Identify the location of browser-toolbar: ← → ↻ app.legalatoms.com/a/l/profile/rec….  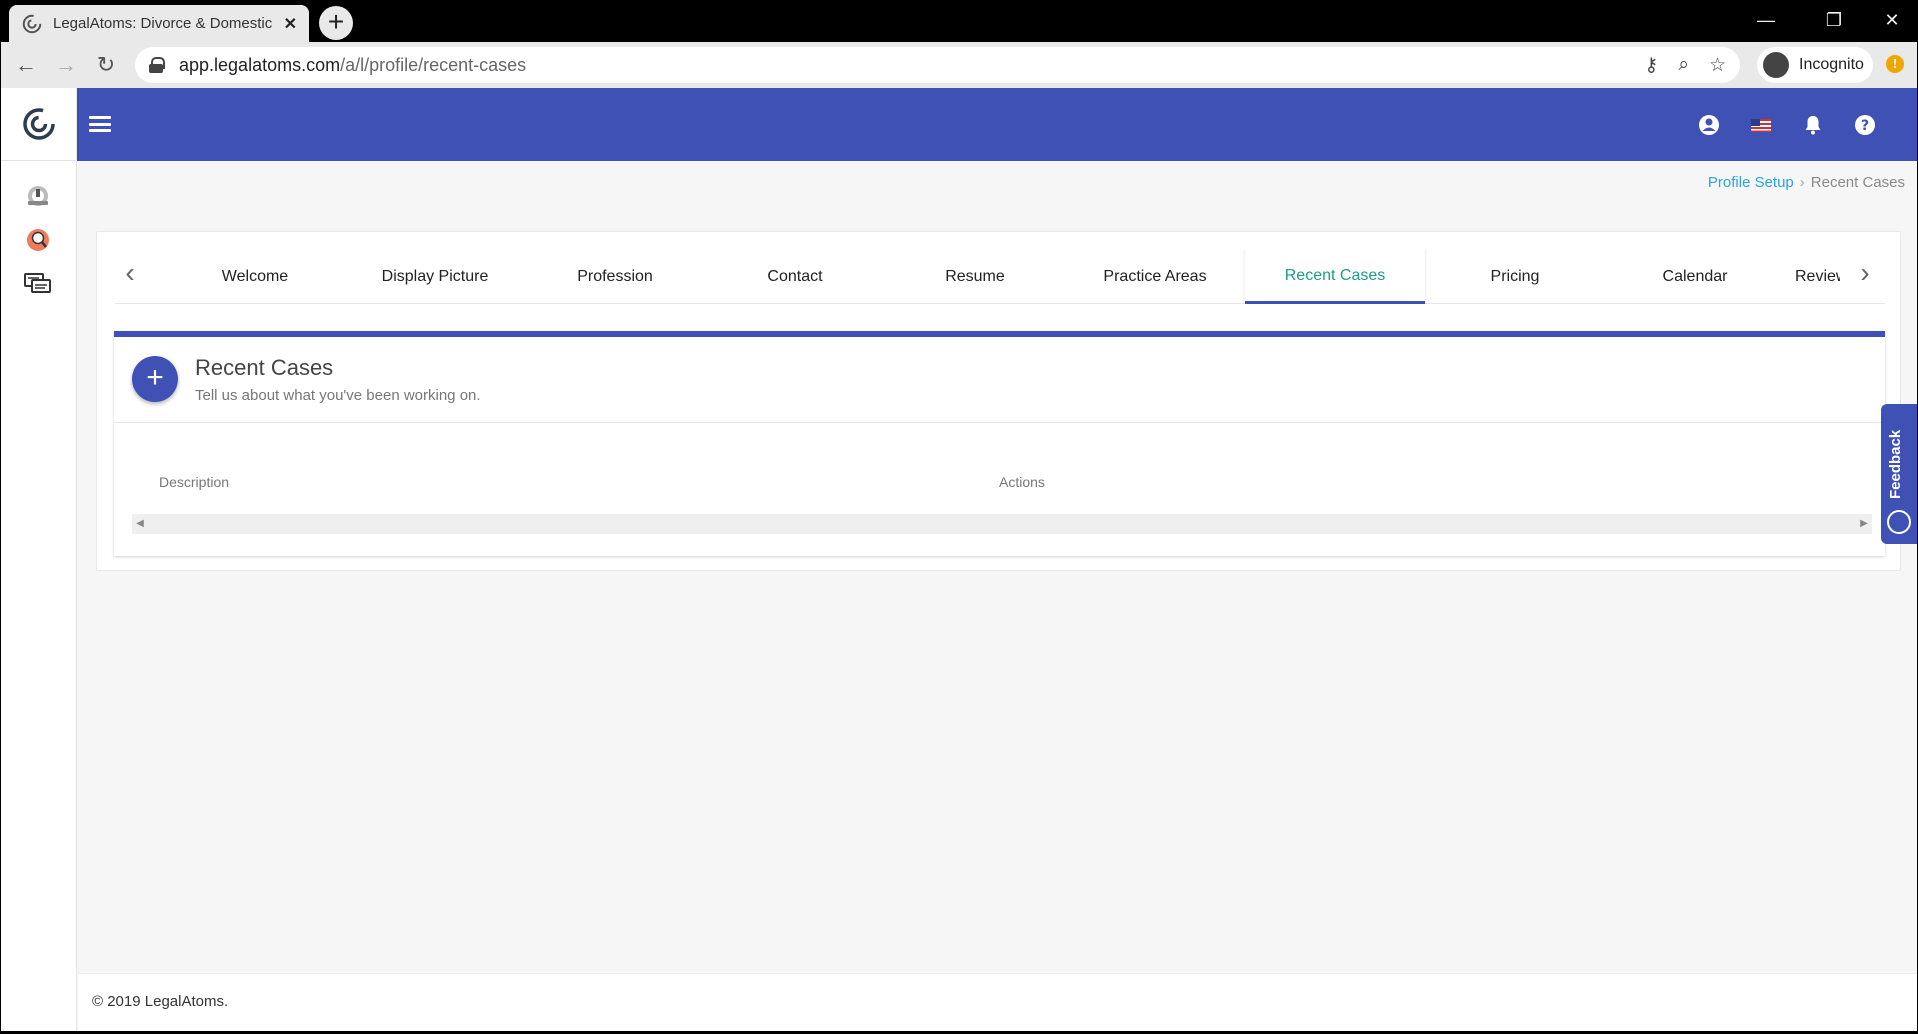
(959, 65).